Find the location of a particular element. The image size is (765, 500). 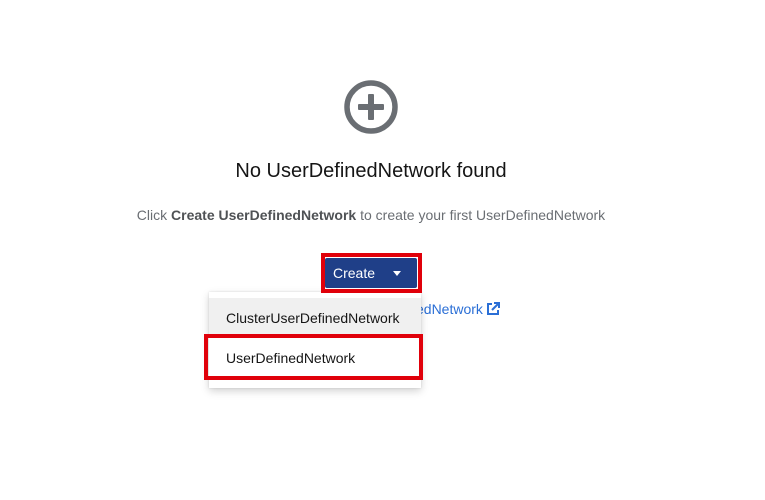

add-circle-icon is located at coordinates (371, 107).